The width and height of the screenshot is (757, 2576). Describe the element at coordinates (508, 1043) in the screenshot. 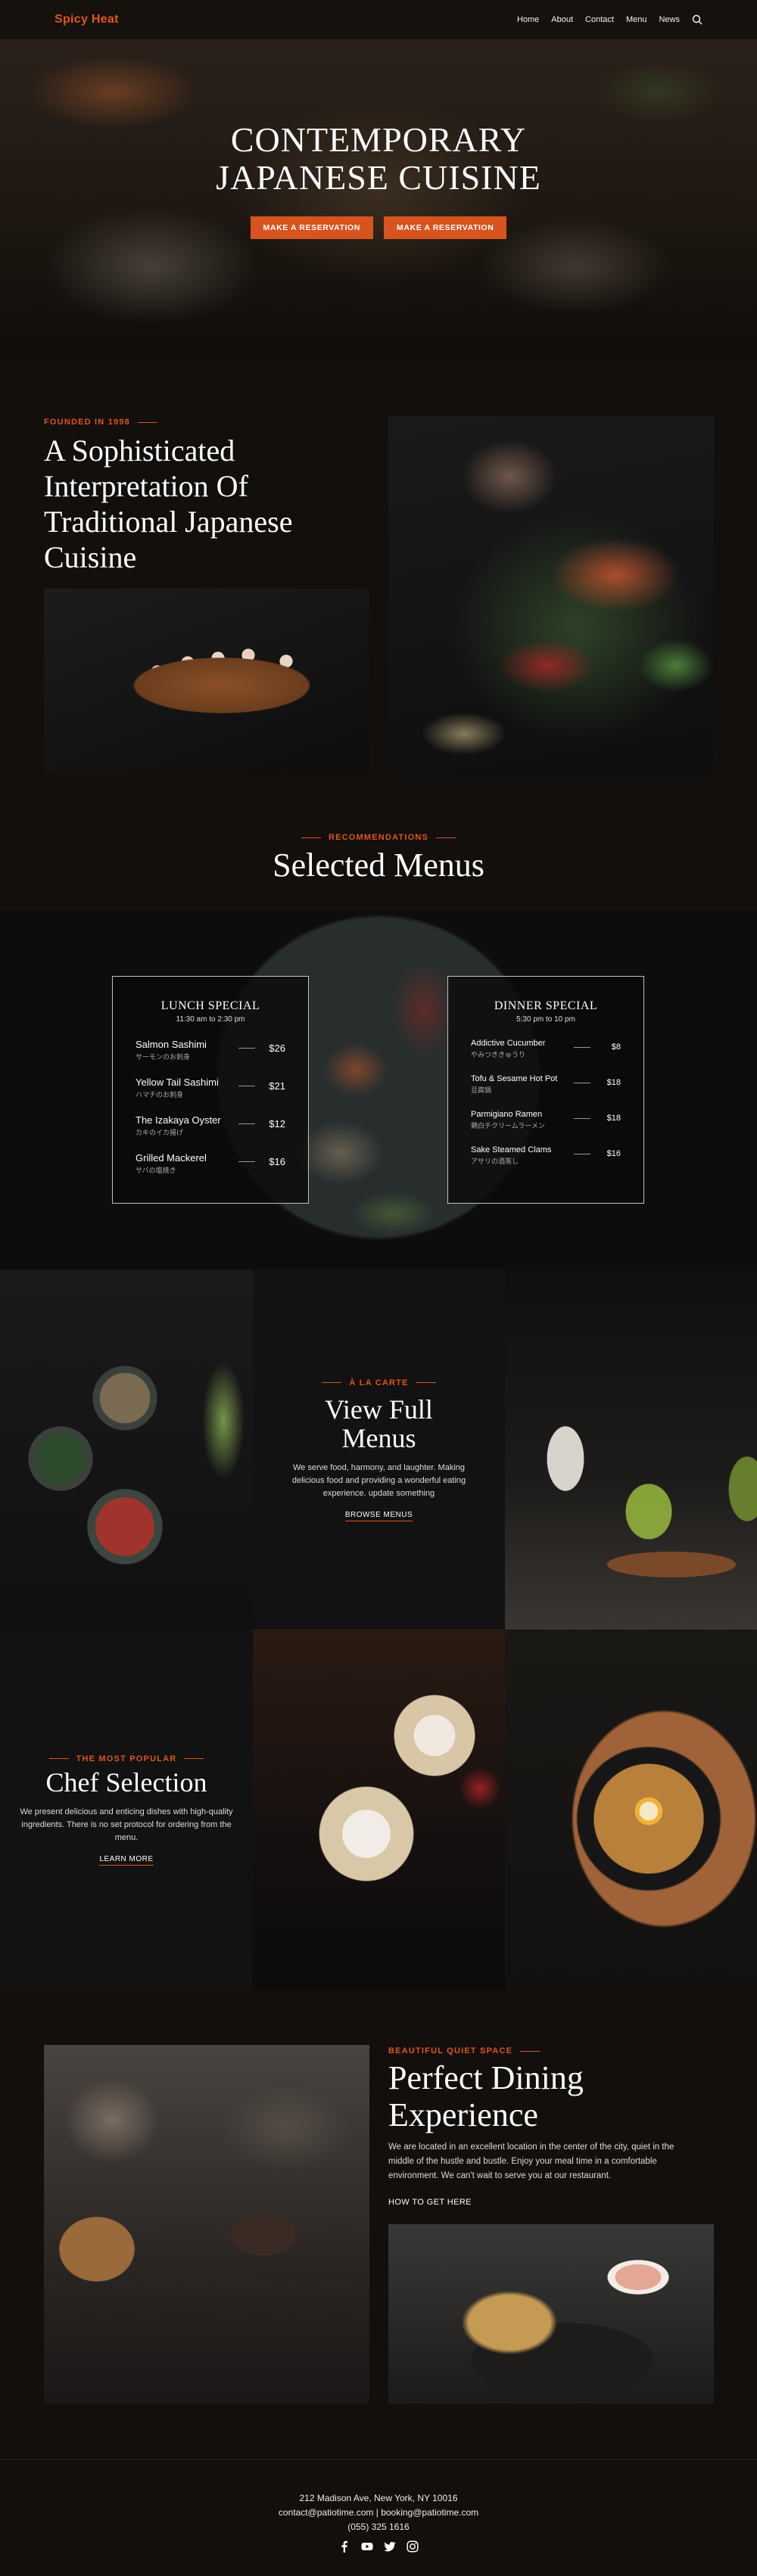

I see `menu-item-name: Addictive Cucumber` at that location.